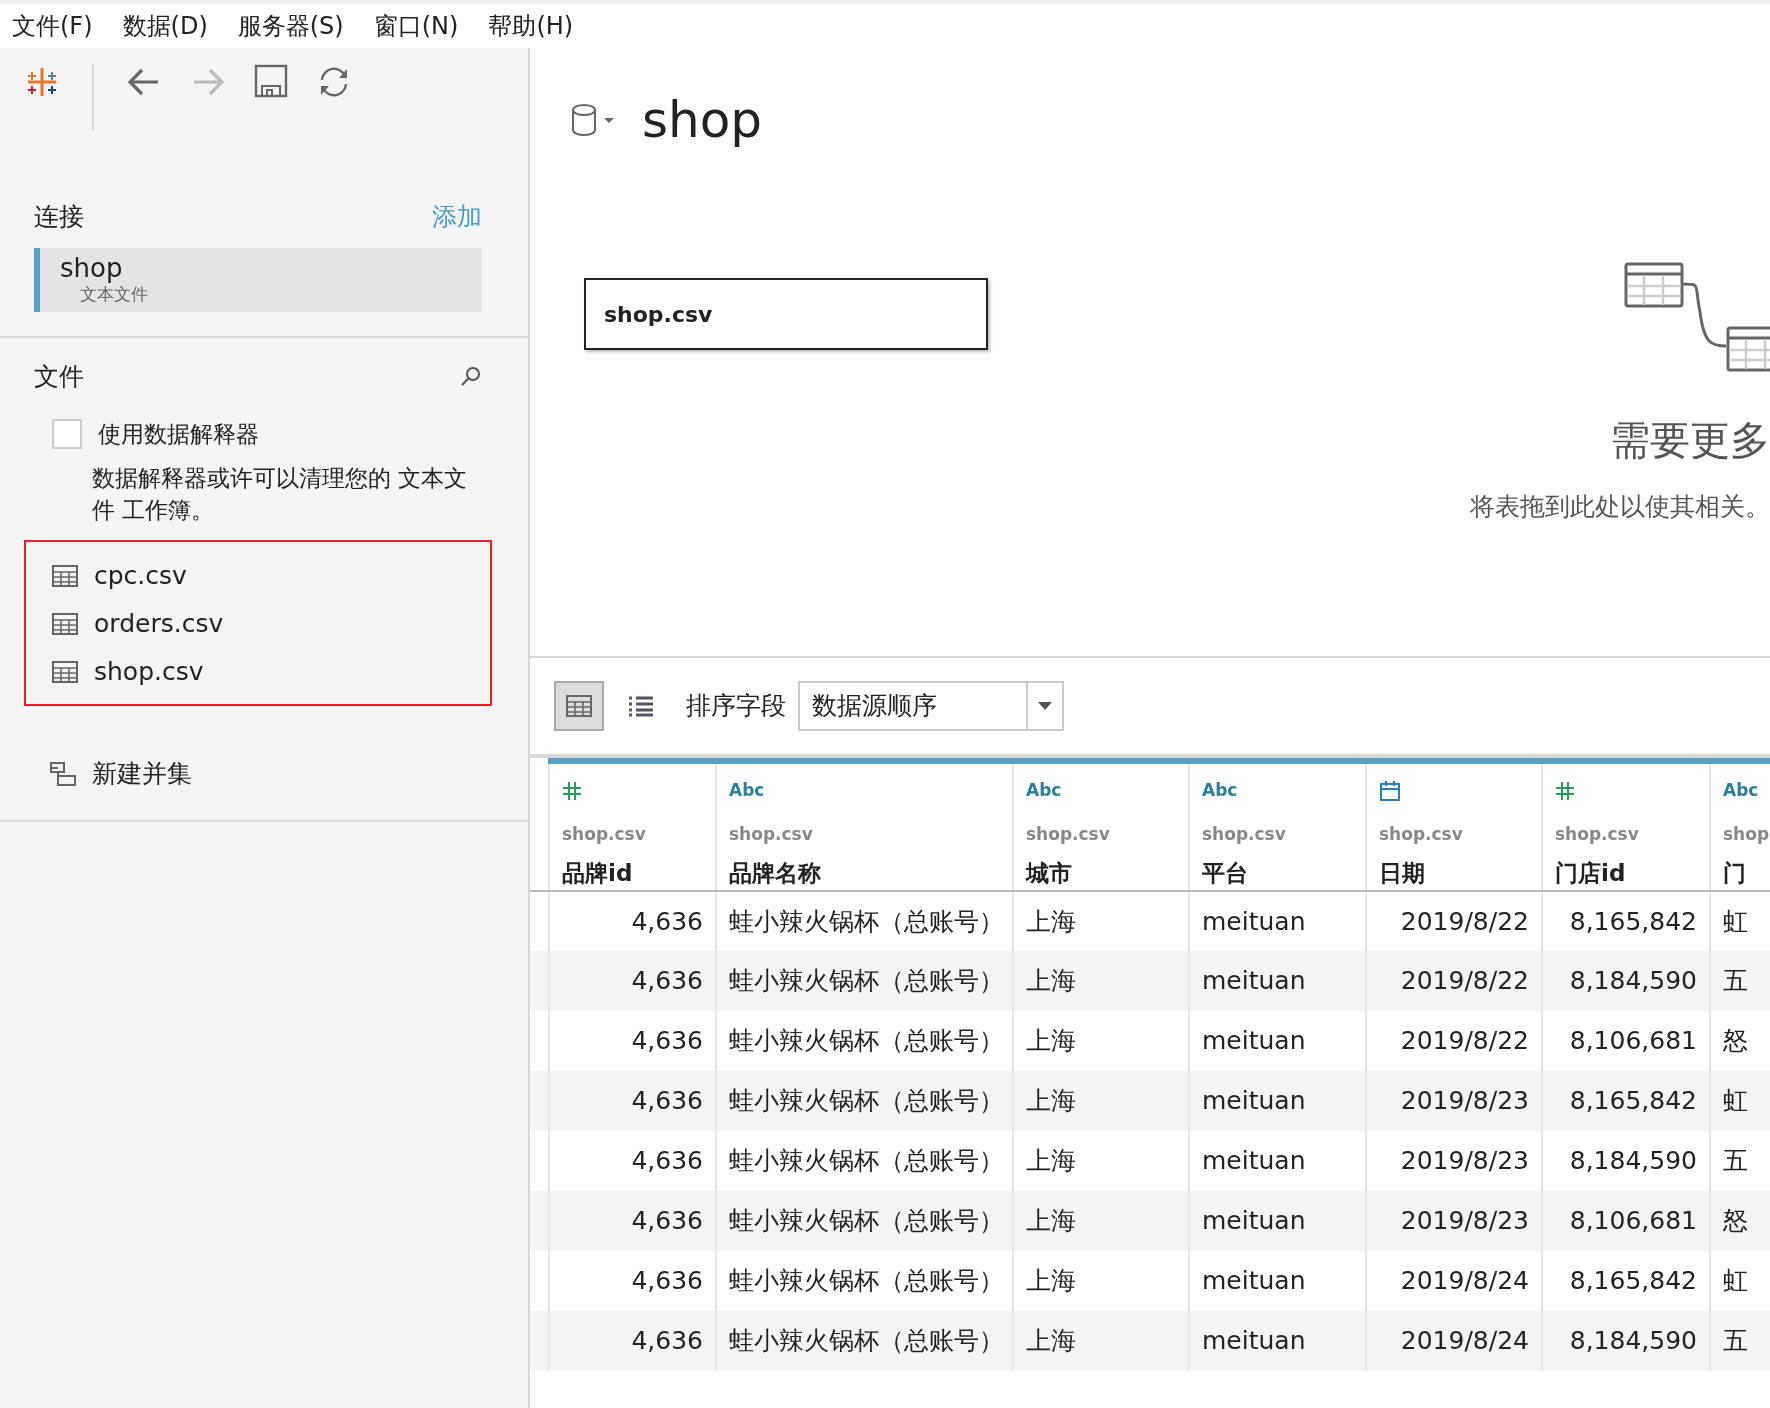 The height and width of the screenshot is (1408, 1770). I want to click on table-cell: 虹, so click(1740, 1101).